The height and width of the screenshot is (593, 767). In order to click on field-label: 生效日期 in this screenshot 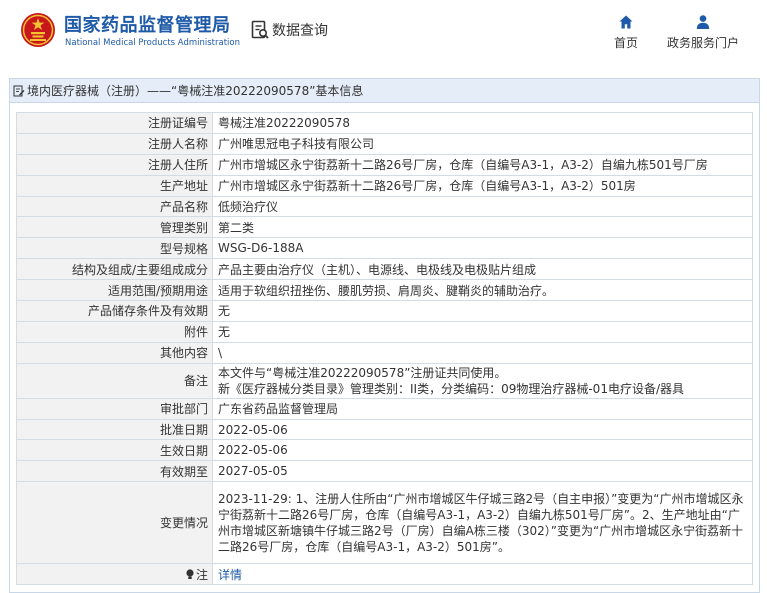, I will do `click(114, 450)`.